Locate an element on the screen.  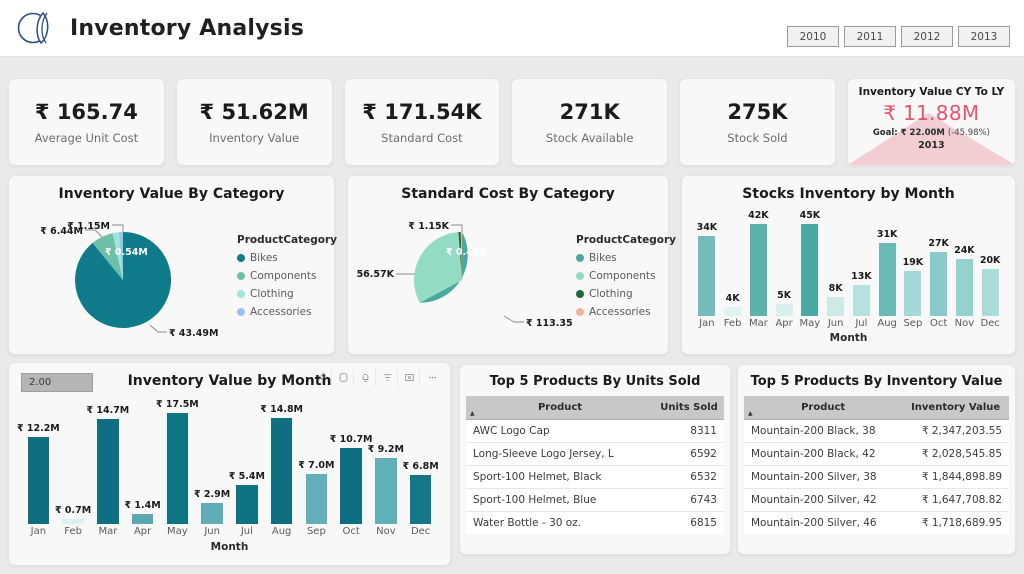
comment-icon is located at coordinates (344, 377).